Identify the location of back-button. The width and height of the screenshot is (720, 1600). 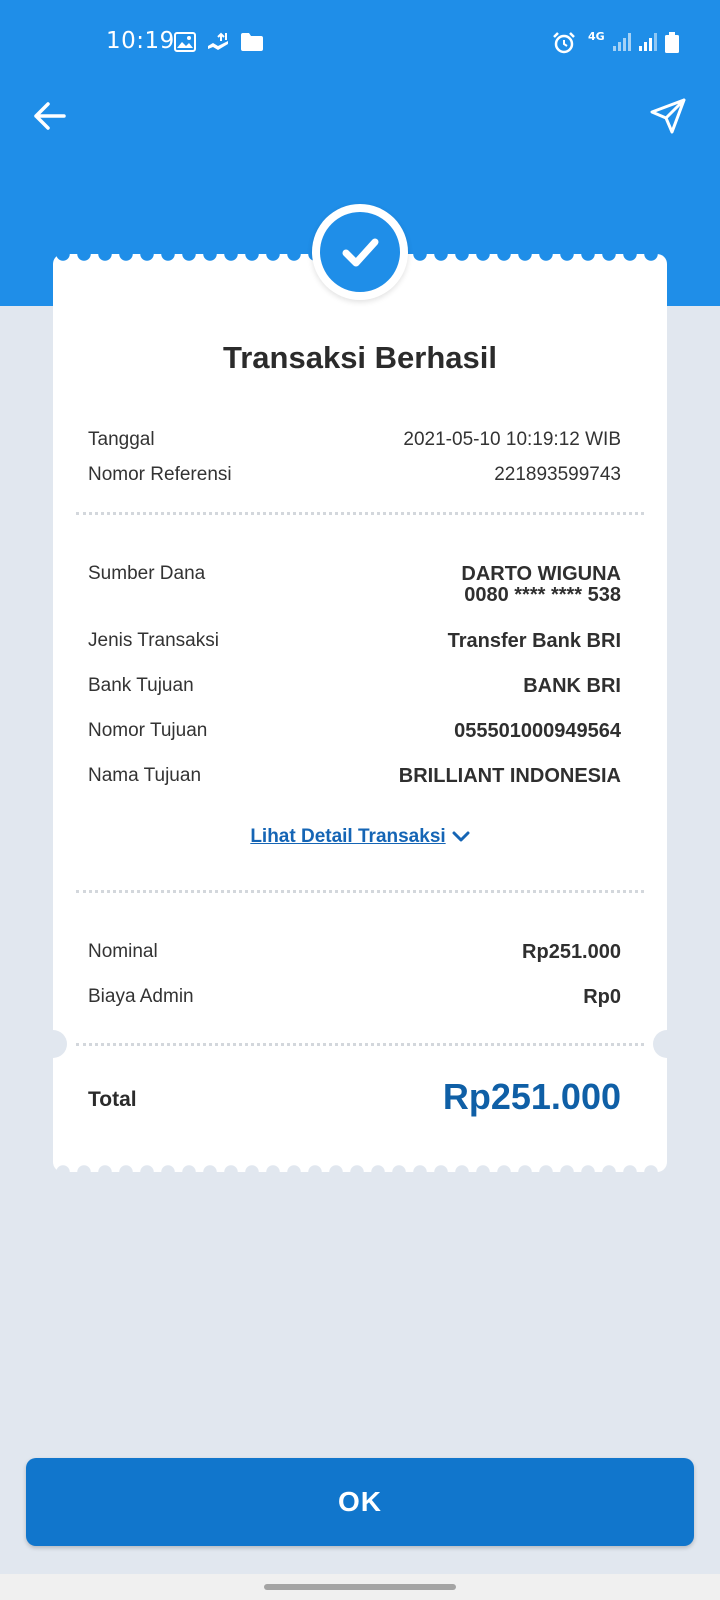
(50, 116).